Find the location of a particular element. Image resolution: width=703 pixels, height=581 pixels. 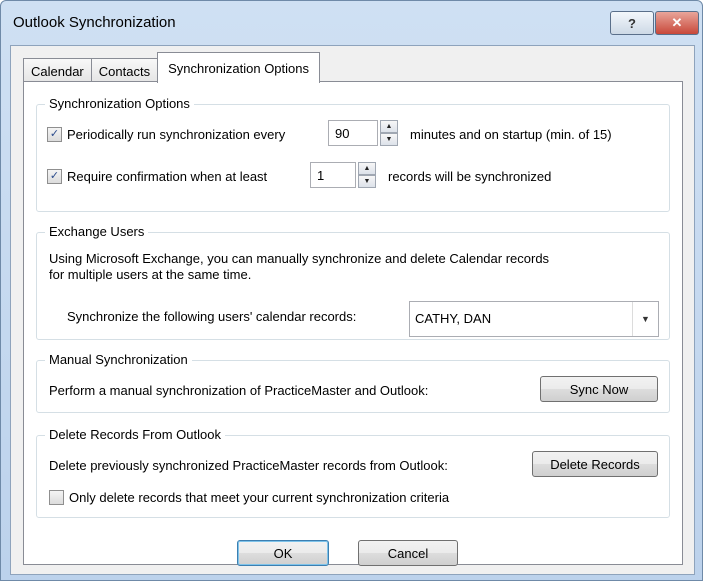

title-bar: Outlook Synchronization ? ✕ is located at coordinates (351, 23).